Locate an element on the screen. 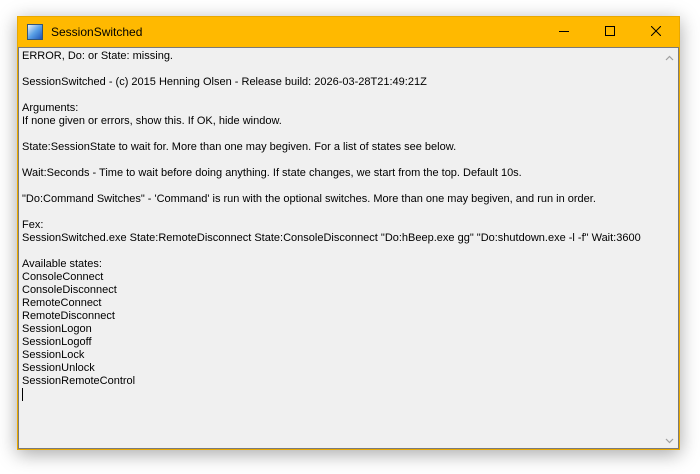 This screenshot has width=700, height=474. chevron-up-icon is located at coordinates (669, 57).